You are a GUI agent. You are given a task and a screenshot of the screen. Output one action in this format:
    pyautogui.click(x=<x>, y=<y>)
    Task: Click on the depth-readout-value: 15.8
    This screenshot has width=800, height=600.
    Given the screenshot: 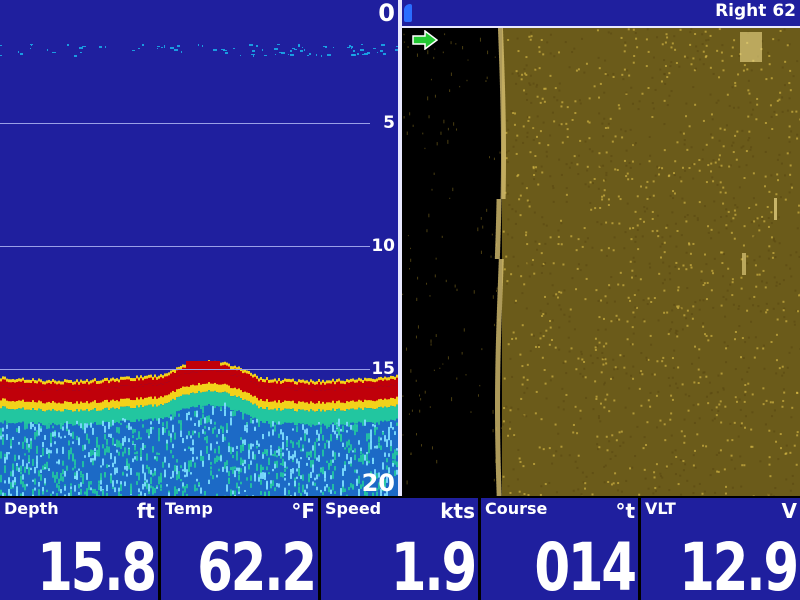 What is the action you would take?
    pyautogui.click(x=97, y=564)
    